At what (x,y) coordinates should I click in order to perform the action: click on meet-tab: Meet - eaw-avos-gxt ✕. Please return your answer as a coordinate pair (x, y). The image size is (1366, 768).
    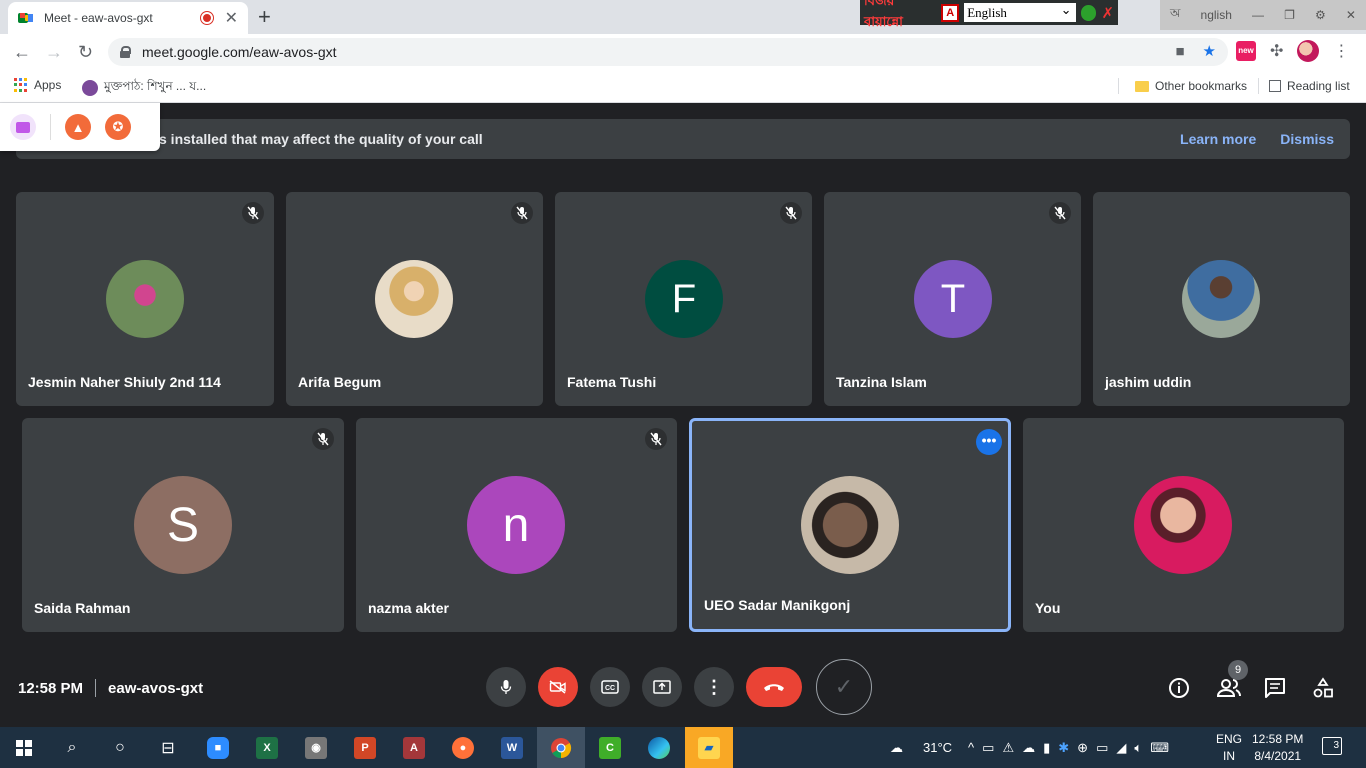
    Looking at the image, I should click on (128, 18).